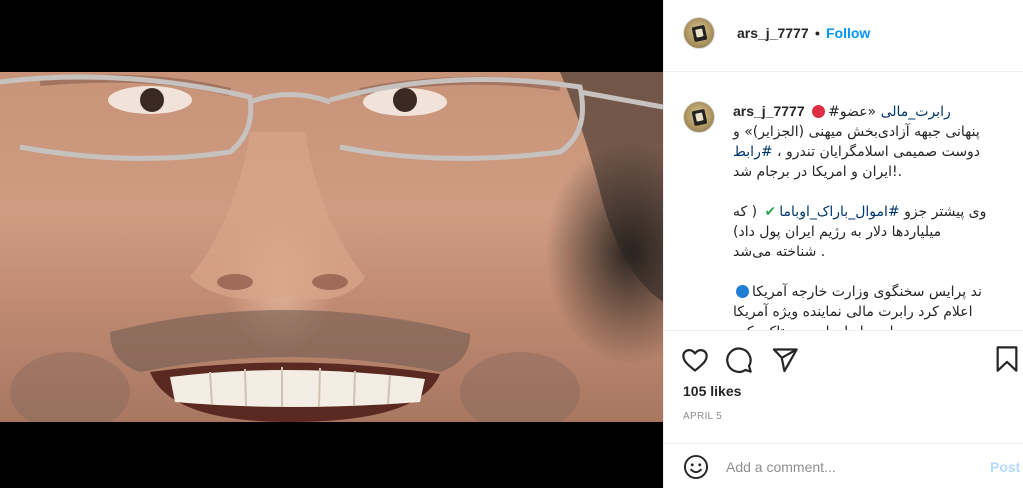 The image size is (1023, 488). What do you see at coordinates (818, 172) in the screenshot?
I see `caption-text: .!ایران و امریکا در برجام شد` at bounding box center [818, 172].